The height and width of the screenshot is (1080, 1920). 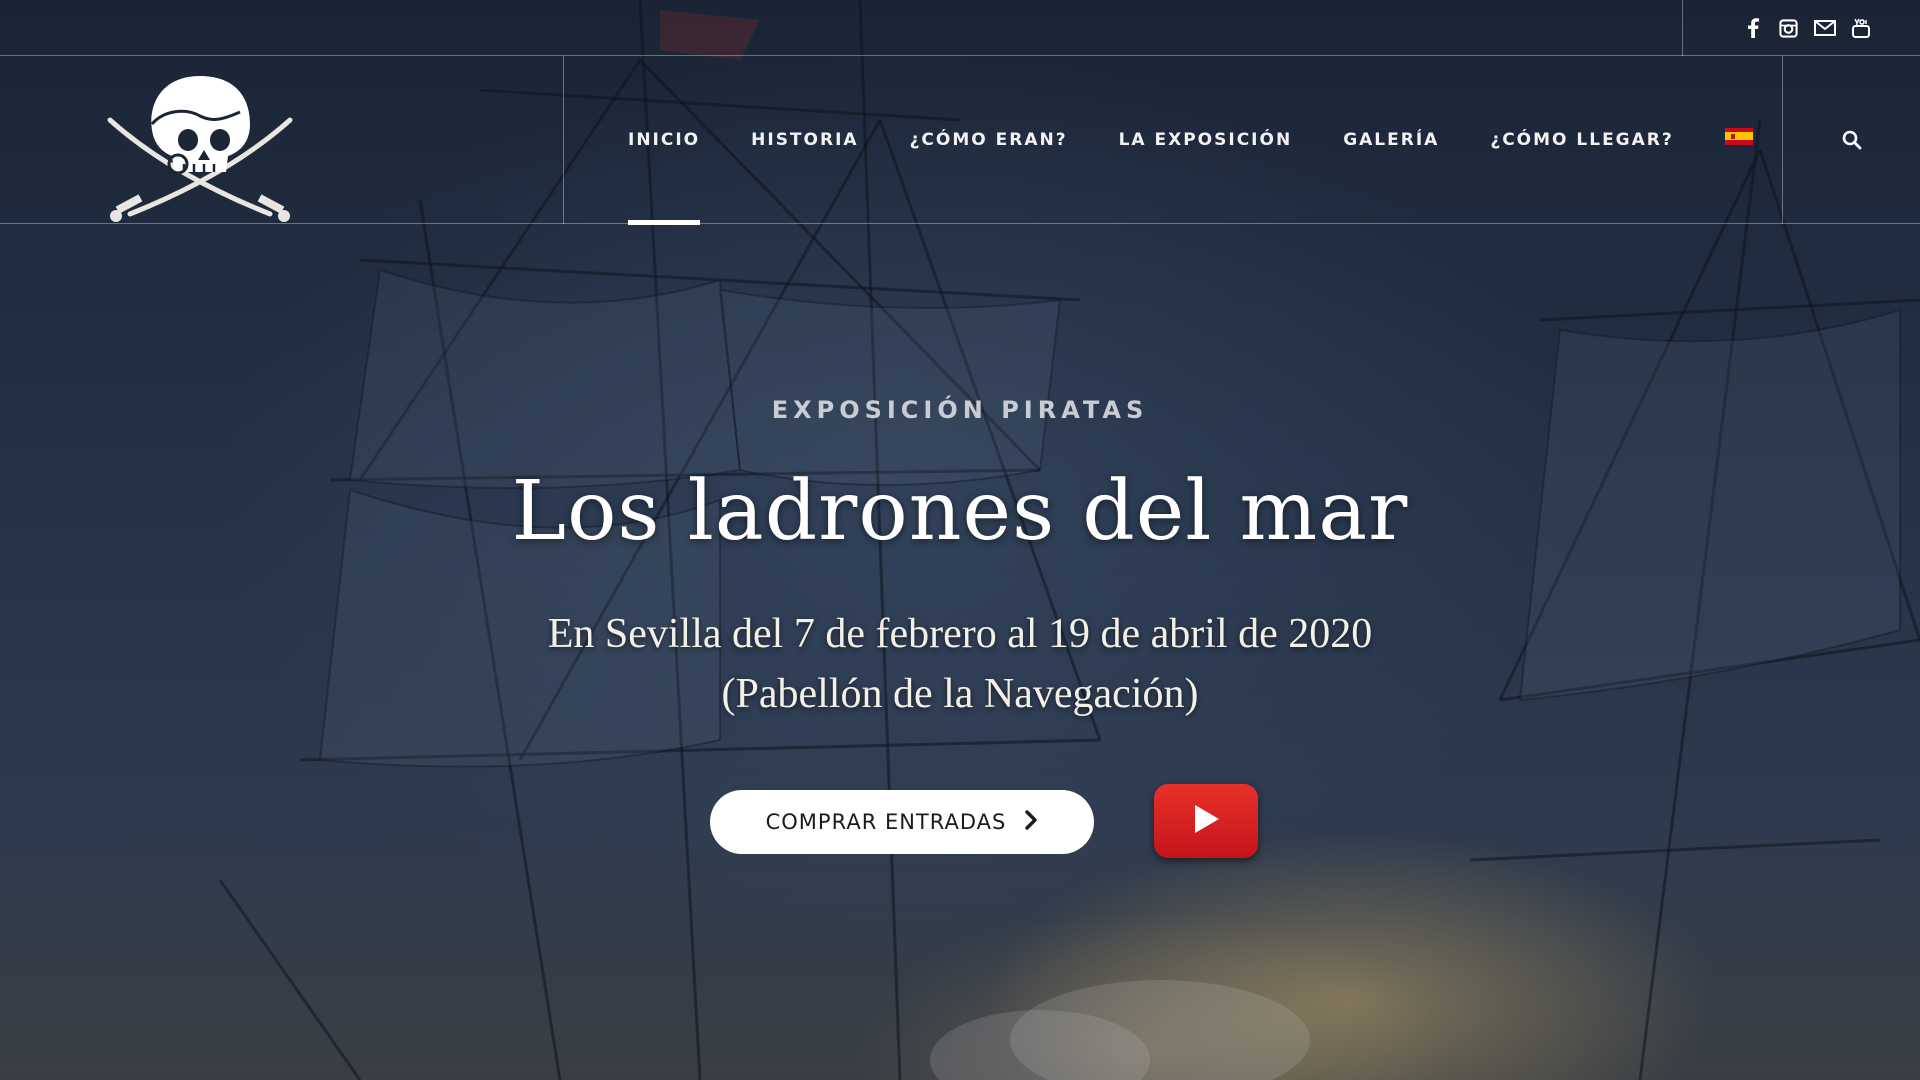 I want to click on logo-area, so click(x=282, y=140).